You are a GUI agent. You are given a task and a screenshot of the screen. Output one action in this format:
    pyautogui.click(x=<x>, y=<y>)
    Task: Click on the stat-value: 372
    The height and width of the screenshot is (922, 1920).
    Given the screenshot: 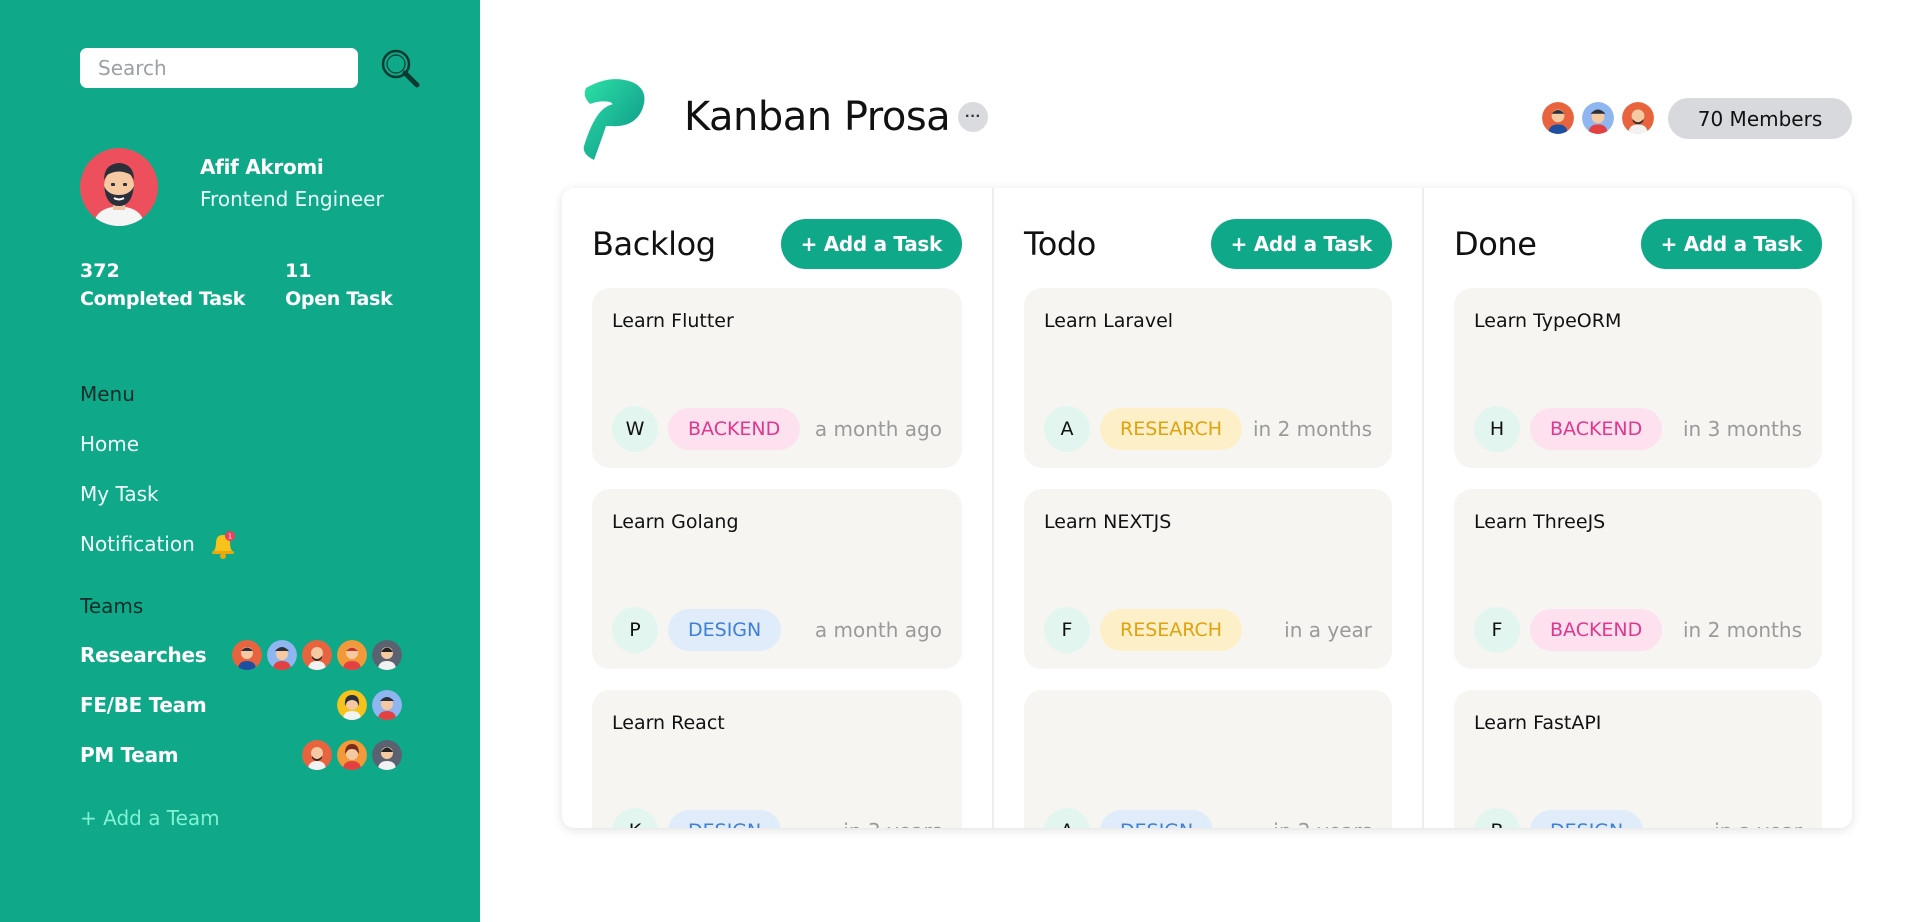 What is the action you would take?
    pyautogui.click(x=100, y=271)
    